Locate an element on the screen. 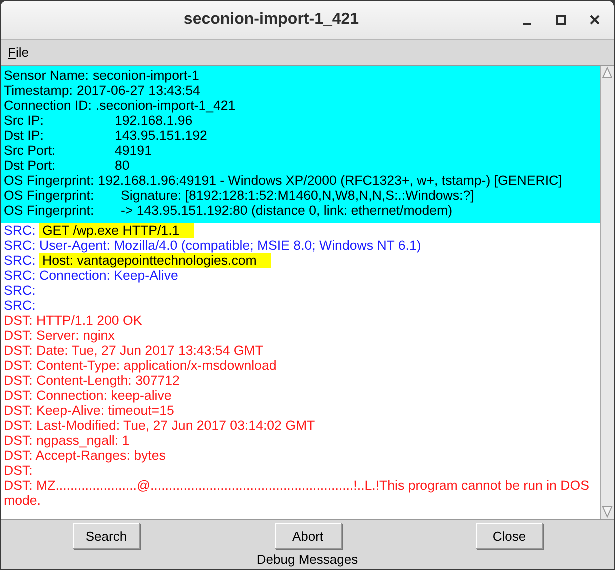 The height and width of the screenshot is (570, 615). field-value: 192.168.1.96 is located at coordinates (154, 120).